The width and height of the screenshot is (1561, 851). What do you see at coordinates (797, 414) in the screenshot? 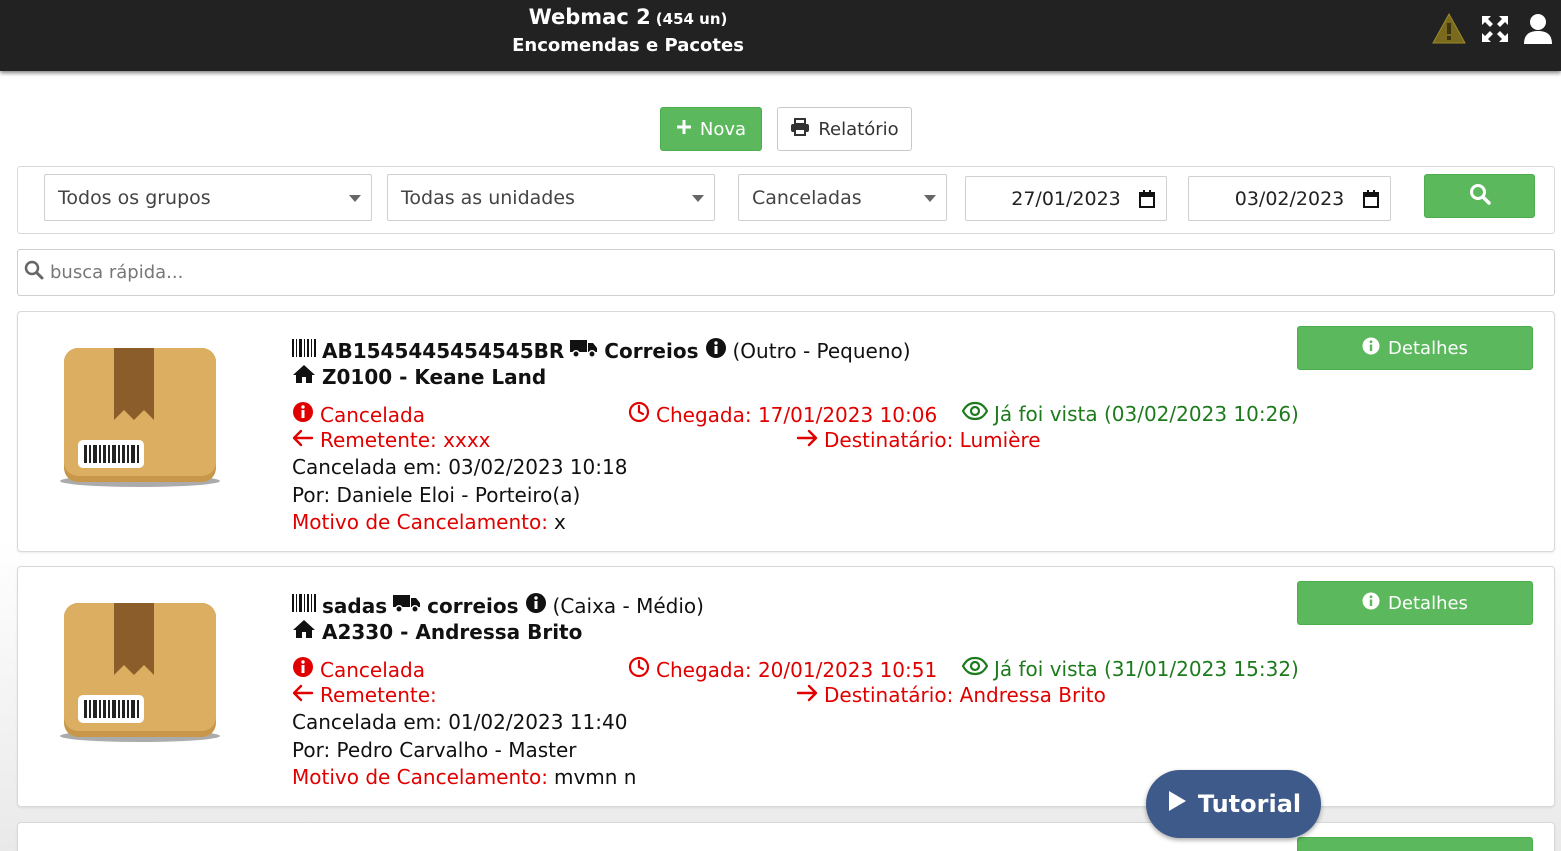
I see `arrival-text: Chegada: 17/01/2023 10:06` at bounding box center [797, 414].